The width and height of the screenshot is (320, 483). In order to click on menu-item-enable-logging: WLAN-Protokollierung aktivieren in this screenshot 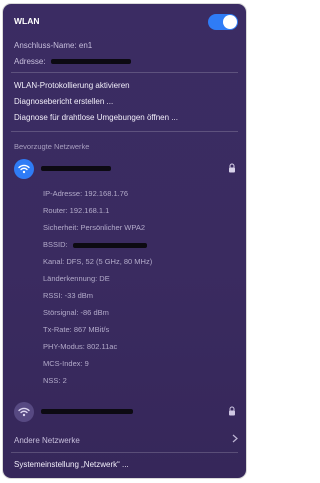, I will do `click(72, 85)`.